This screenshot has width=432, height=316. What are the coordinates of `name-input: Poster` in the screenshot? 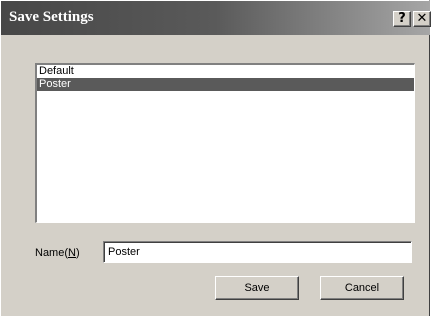 It's located at (257, 252).